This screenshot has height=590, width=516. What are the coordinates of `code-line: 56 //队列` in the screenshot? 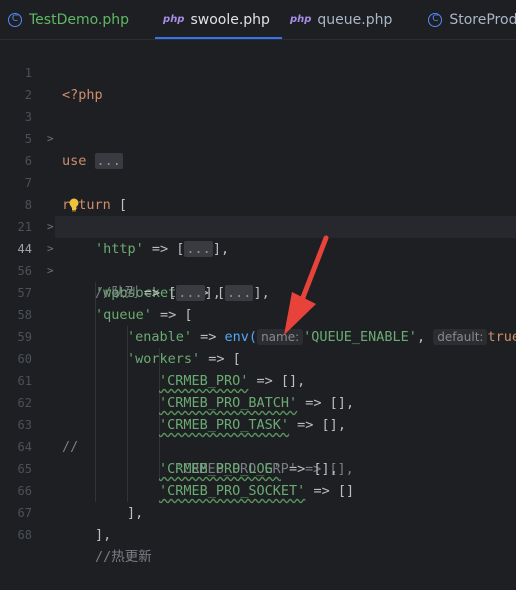 It's located at (258, 269).